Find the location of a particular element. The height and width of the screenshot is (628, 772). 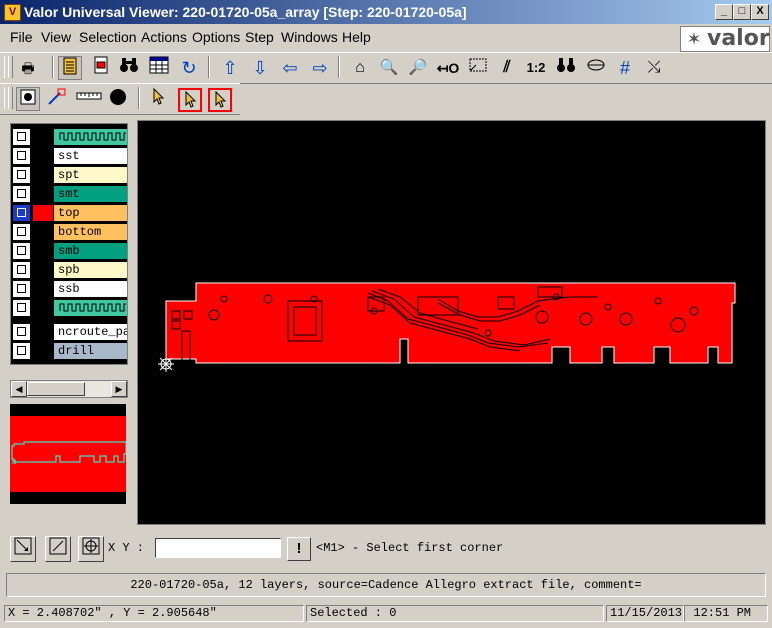

binoculars-icon is located at coordinates (129, 68).